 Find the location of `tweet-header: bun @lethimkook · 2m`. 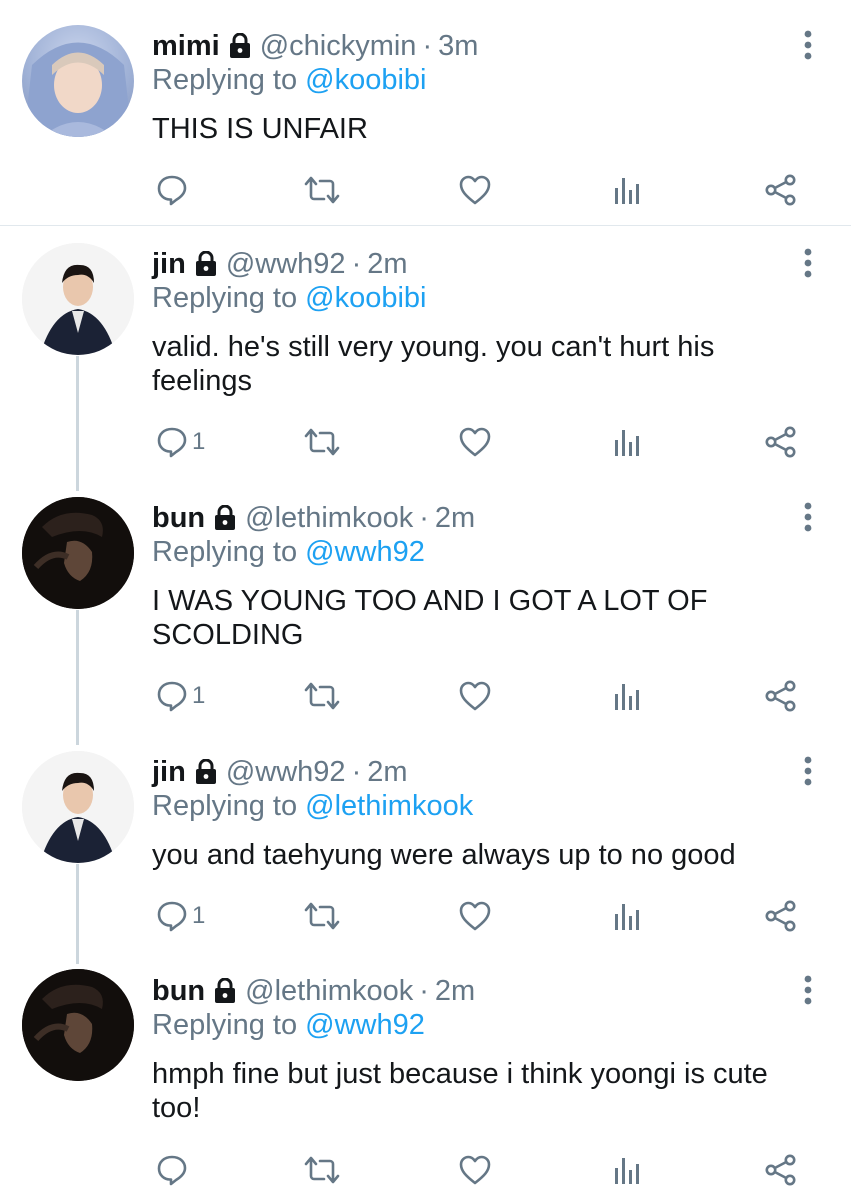

tweet-header: bun @lethimkook · 2m is located at coordinates (313, 991).